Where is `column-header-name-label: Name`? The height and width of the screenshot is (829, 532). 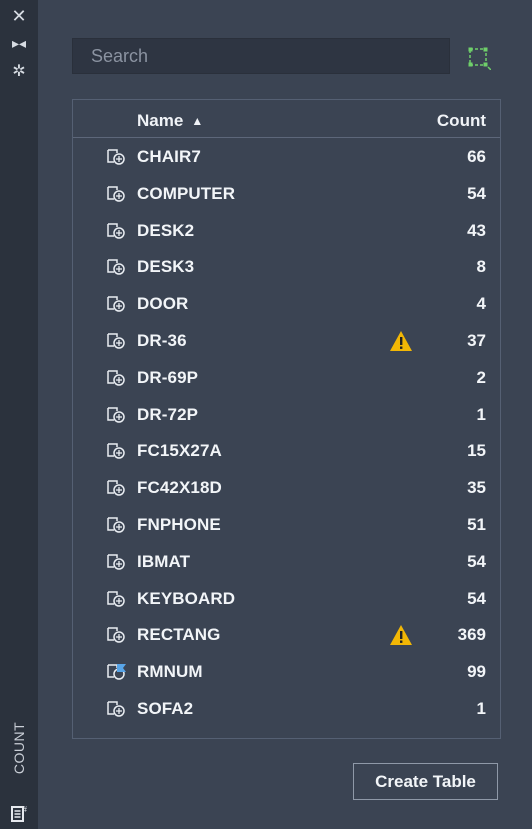
column-header-name-label: Name is located at coordinates (160, 120).